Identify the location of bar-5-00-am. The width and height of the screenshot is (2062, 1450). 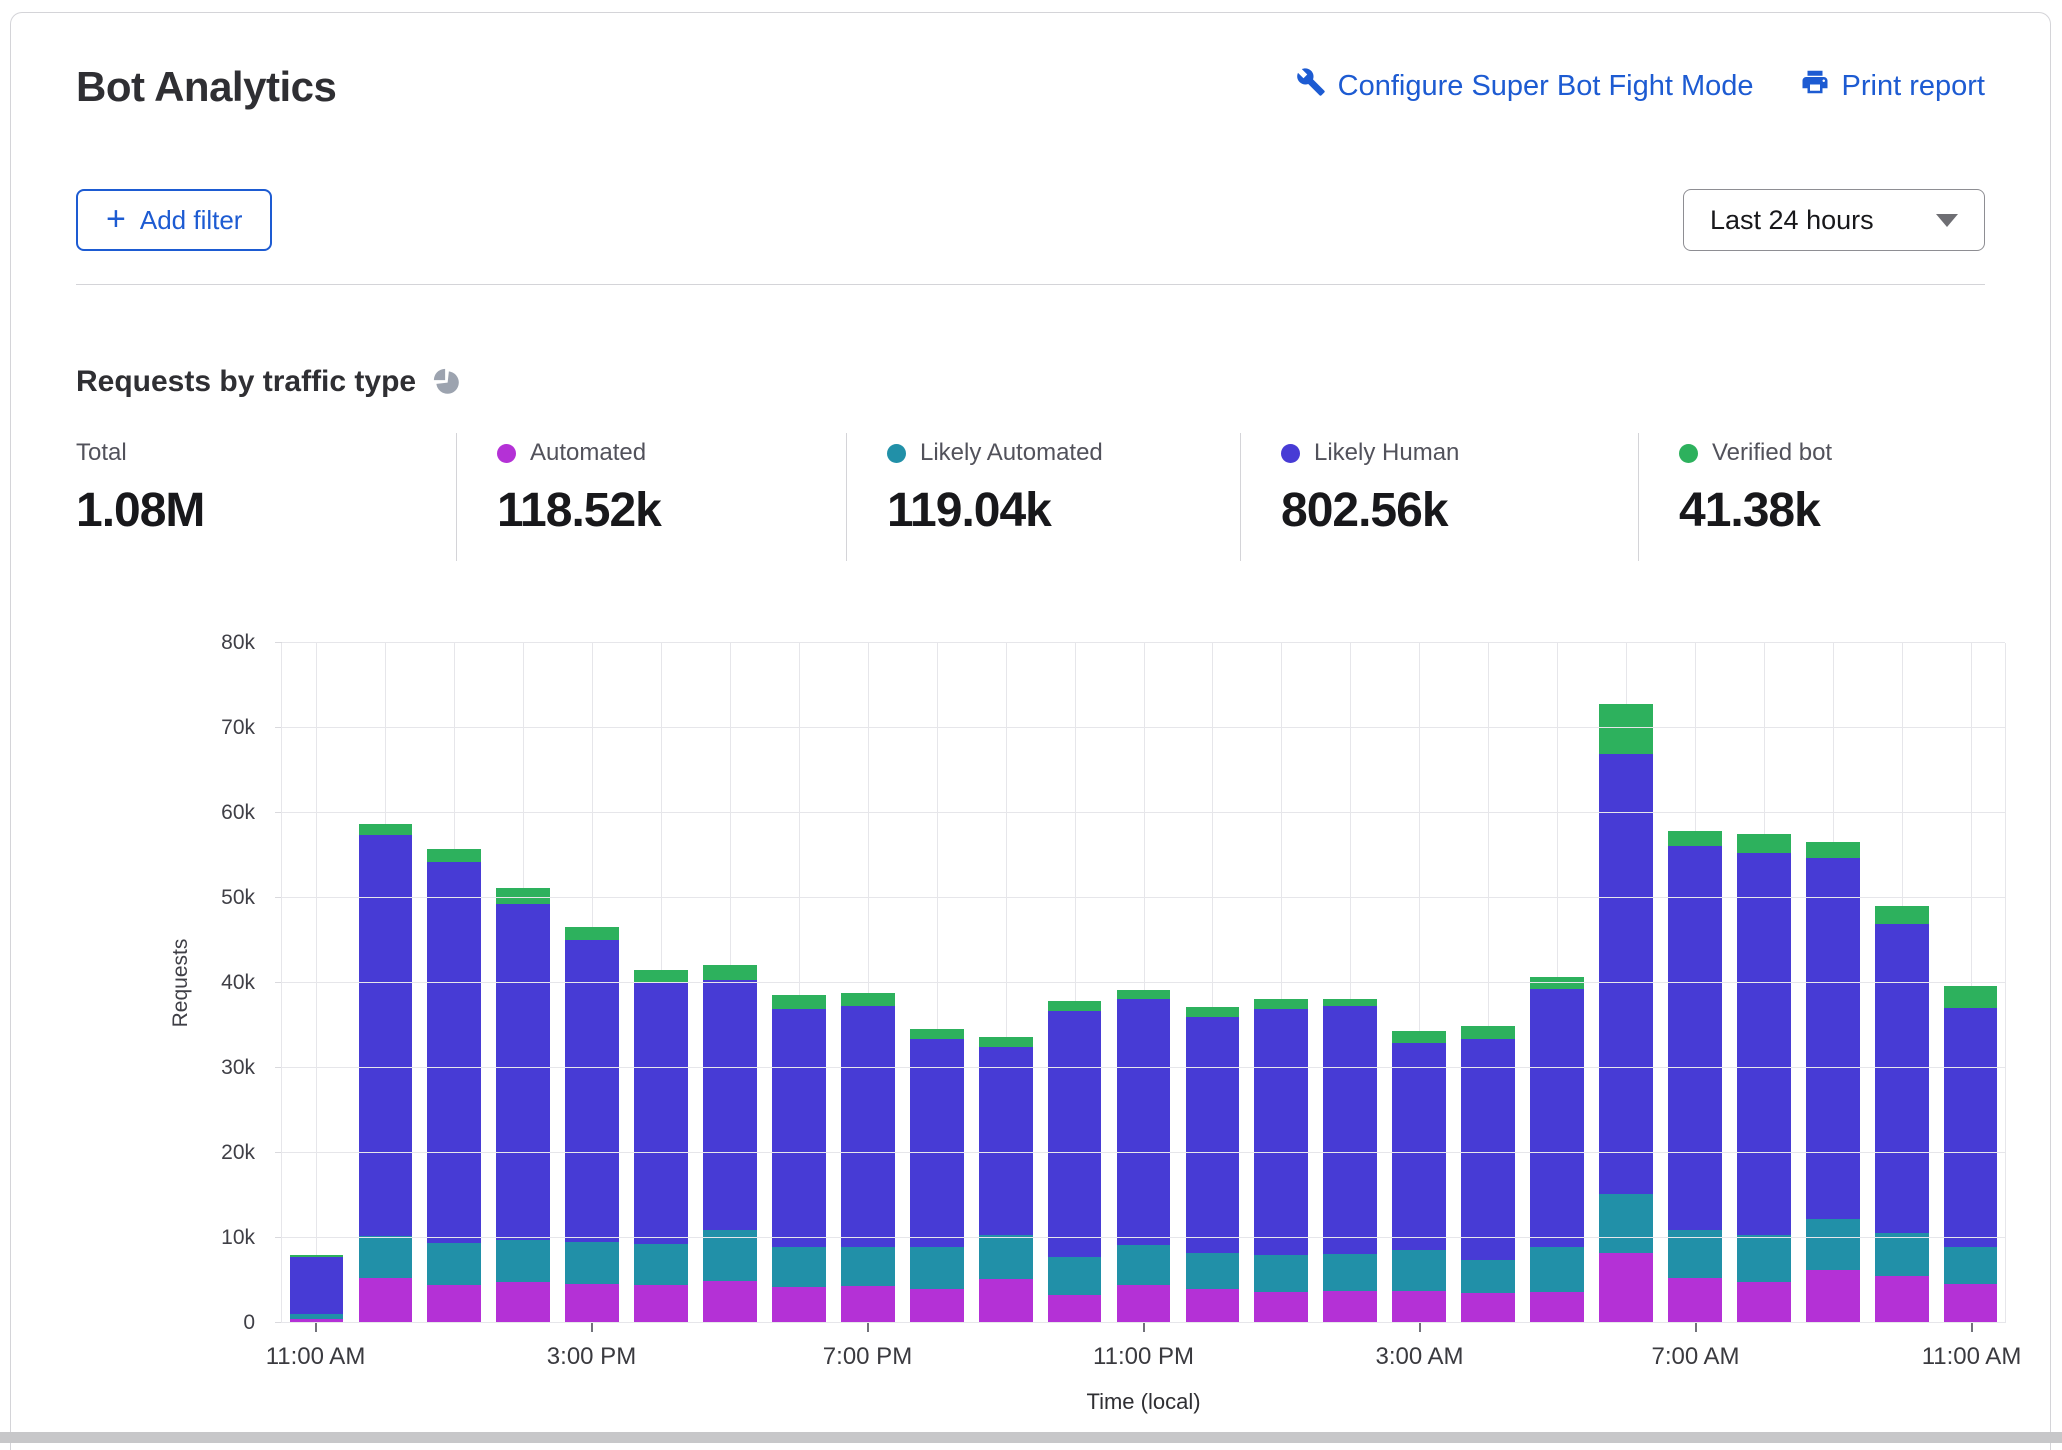
(1557, 983).